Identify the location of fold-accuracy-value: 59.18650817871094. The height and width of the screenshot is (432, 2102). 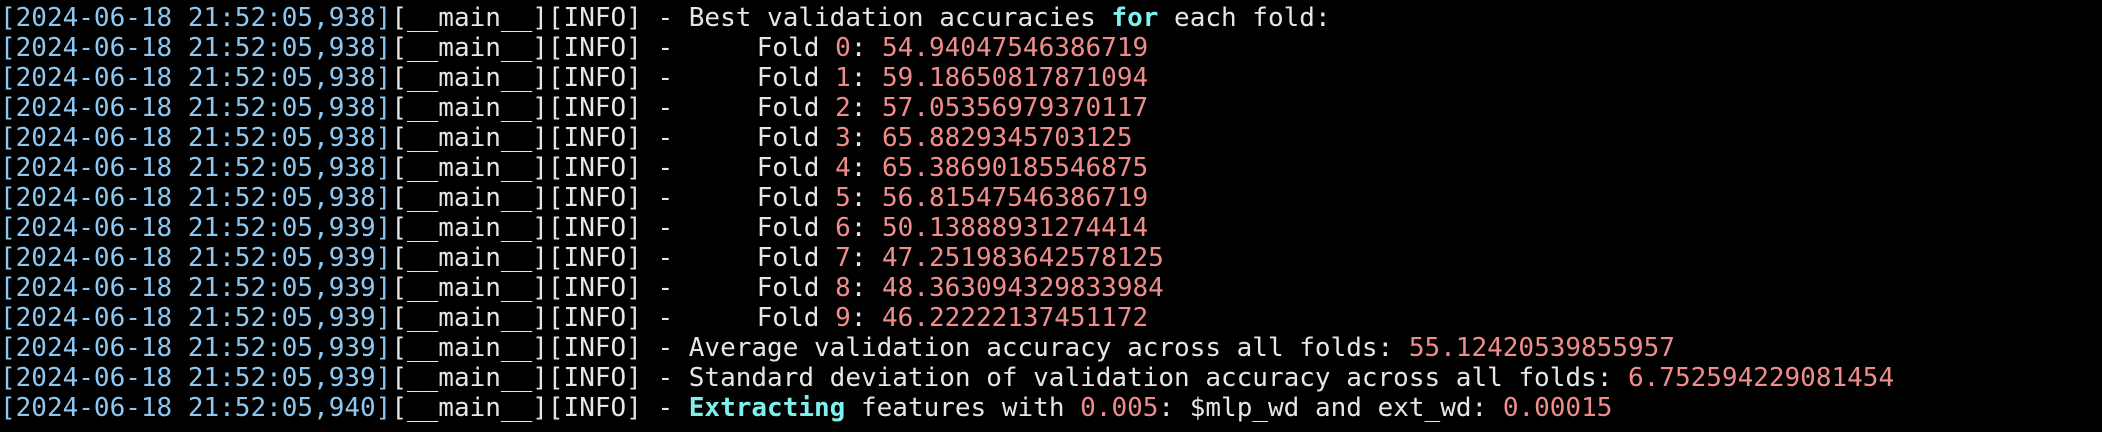
(1015, 78).